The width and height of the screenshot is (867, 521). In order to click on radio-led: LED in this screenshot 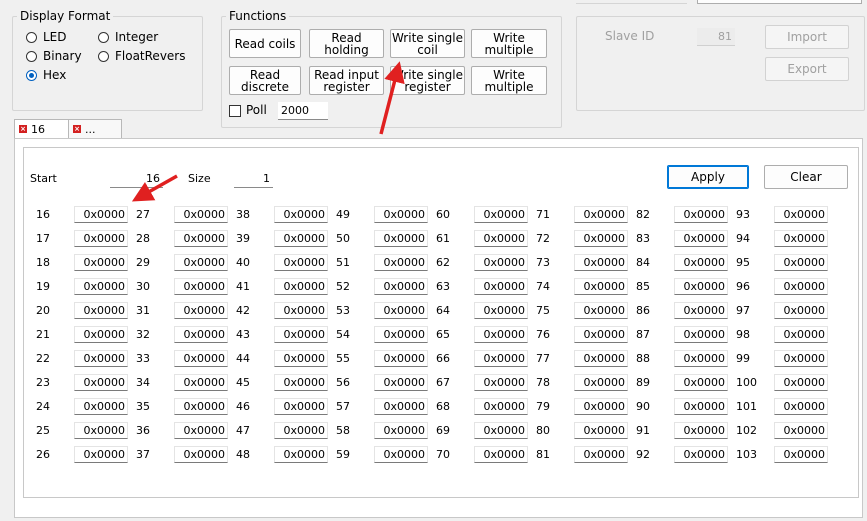, I will do `click(46, 37)`.